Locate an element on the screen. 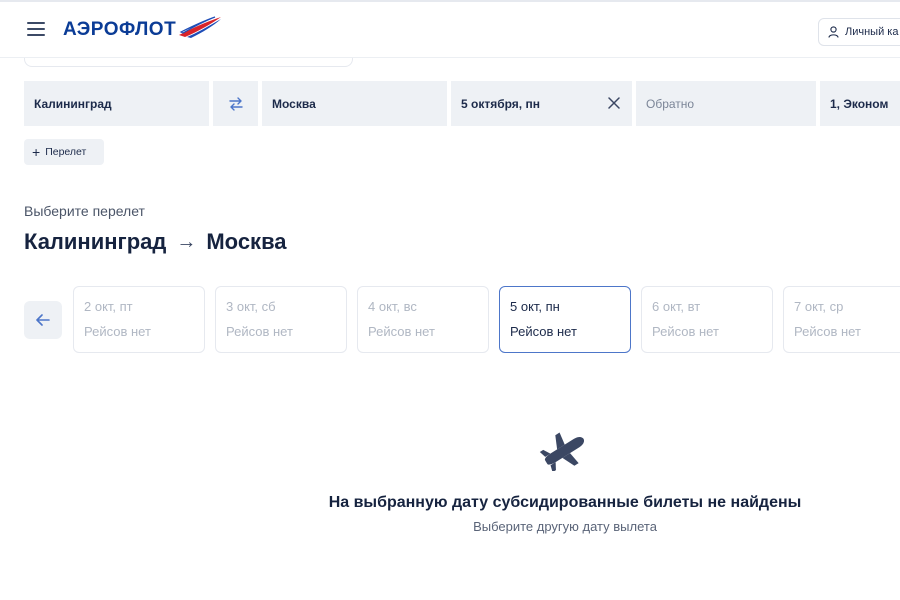  aeroflot-logo: АЭРОФЛОТ is located at coordinates (143, 30).